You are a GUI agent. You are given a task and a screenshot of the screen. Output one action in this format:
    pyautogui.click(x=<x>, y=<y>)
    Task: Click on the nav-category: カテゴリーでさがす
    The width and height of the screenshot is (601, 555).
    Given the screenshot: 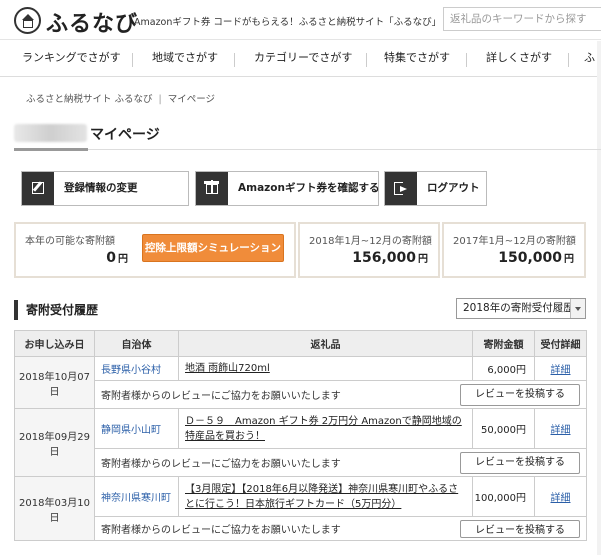 What is the action you would take?
    pyautogui.click(x=303, y=59)
    